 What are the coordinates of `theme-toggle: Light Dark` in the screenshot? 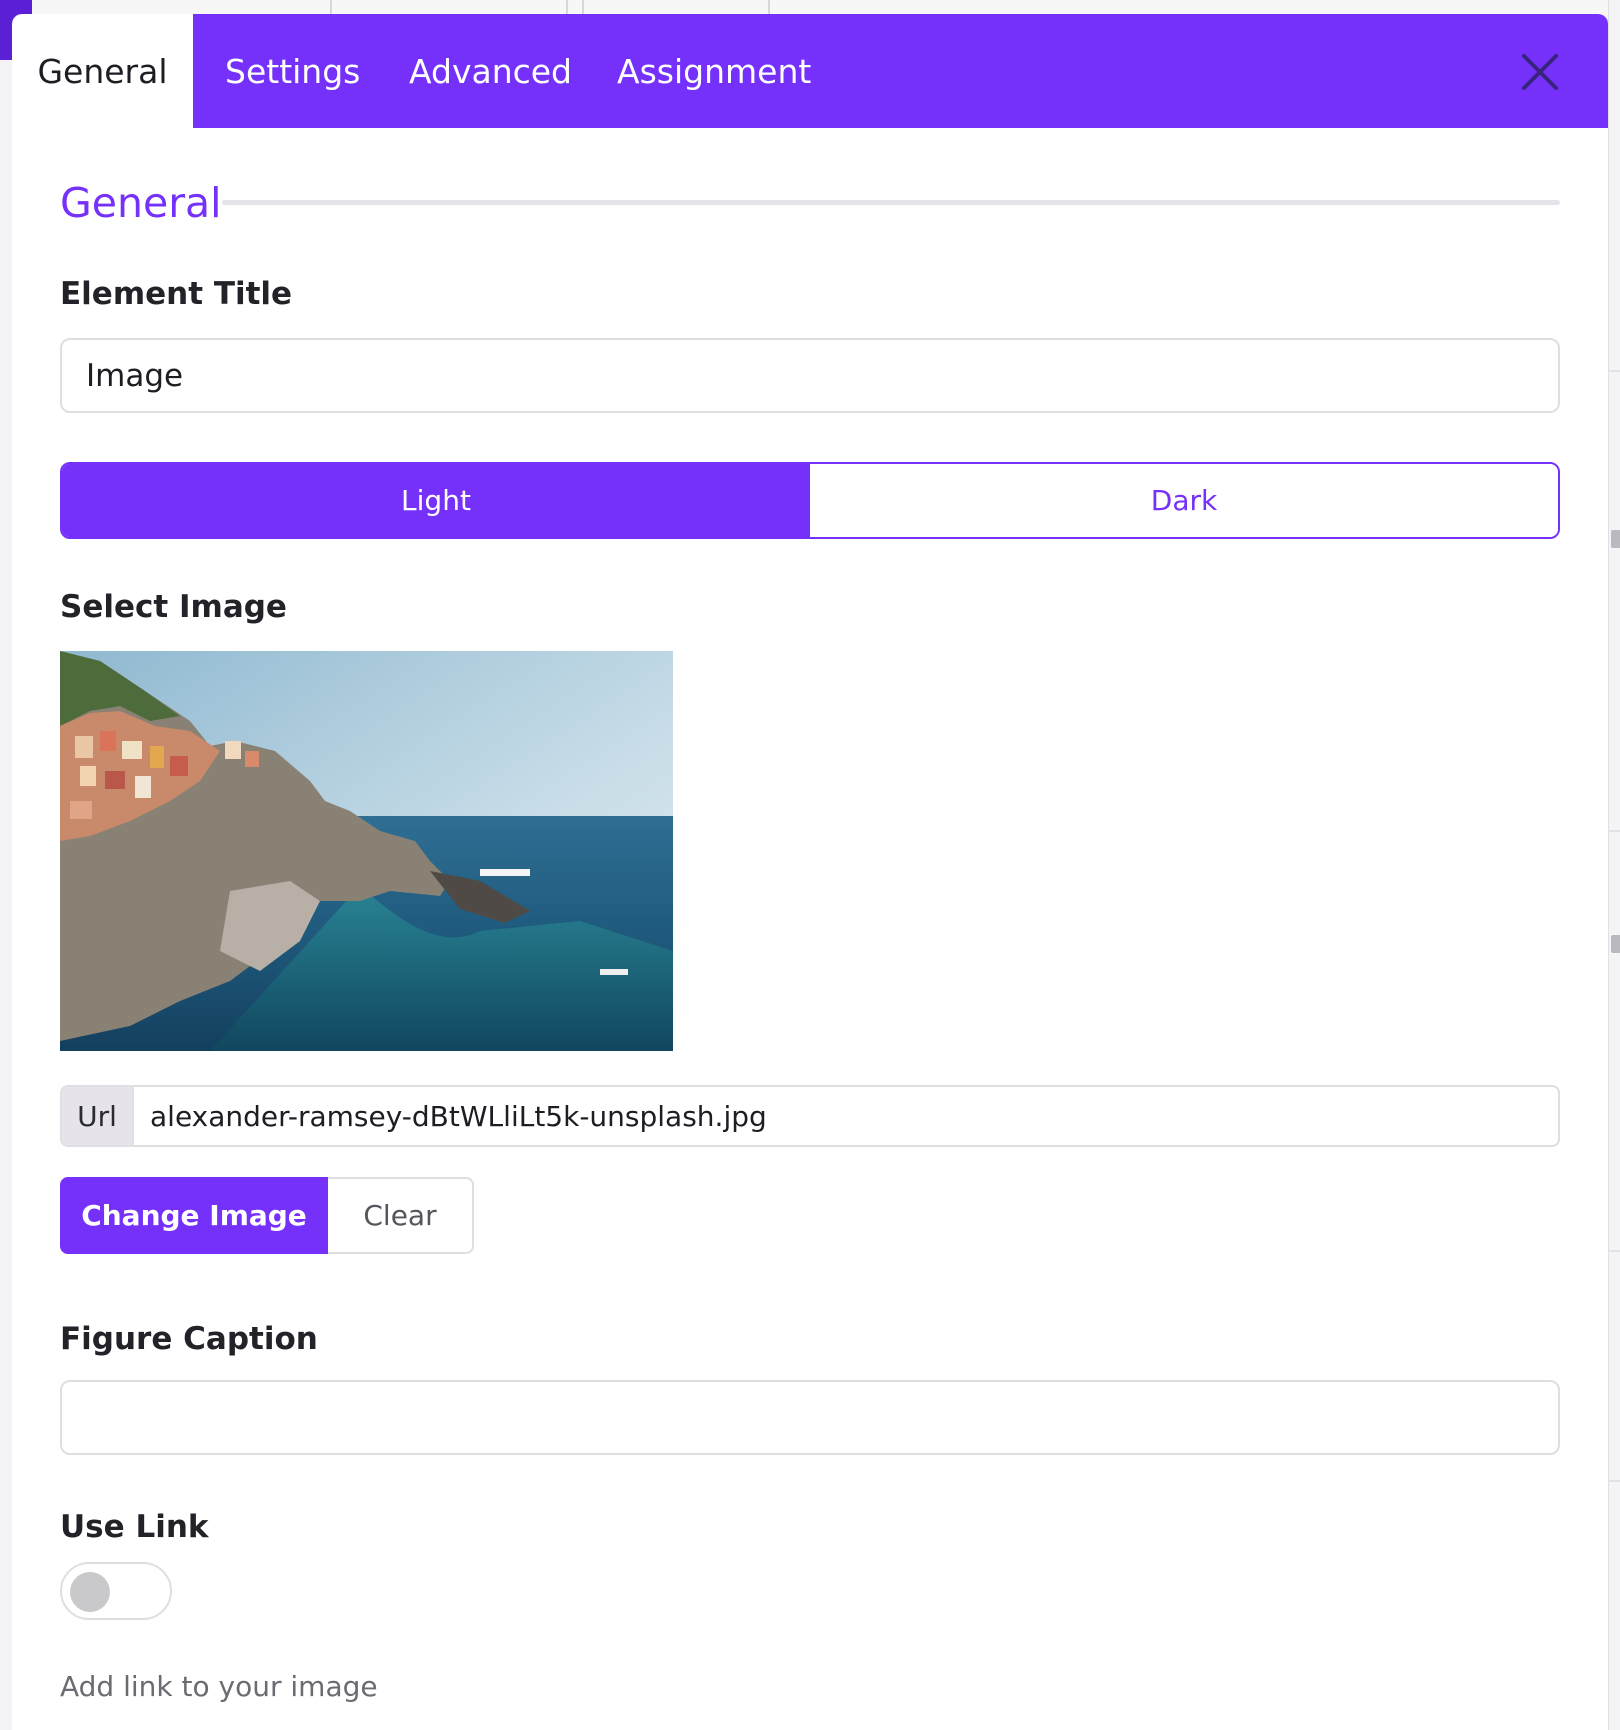 It's located at (810, 500).